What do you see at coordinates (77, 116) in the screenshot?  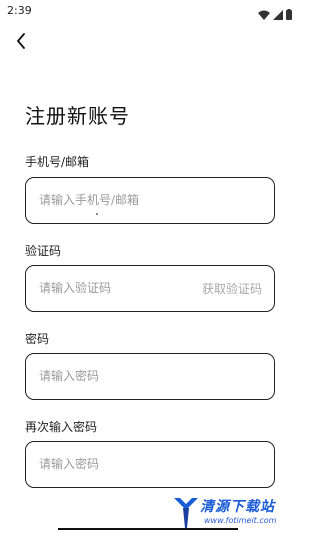 I see `page-title: 注册新账号` at bounding box center [77, 116].